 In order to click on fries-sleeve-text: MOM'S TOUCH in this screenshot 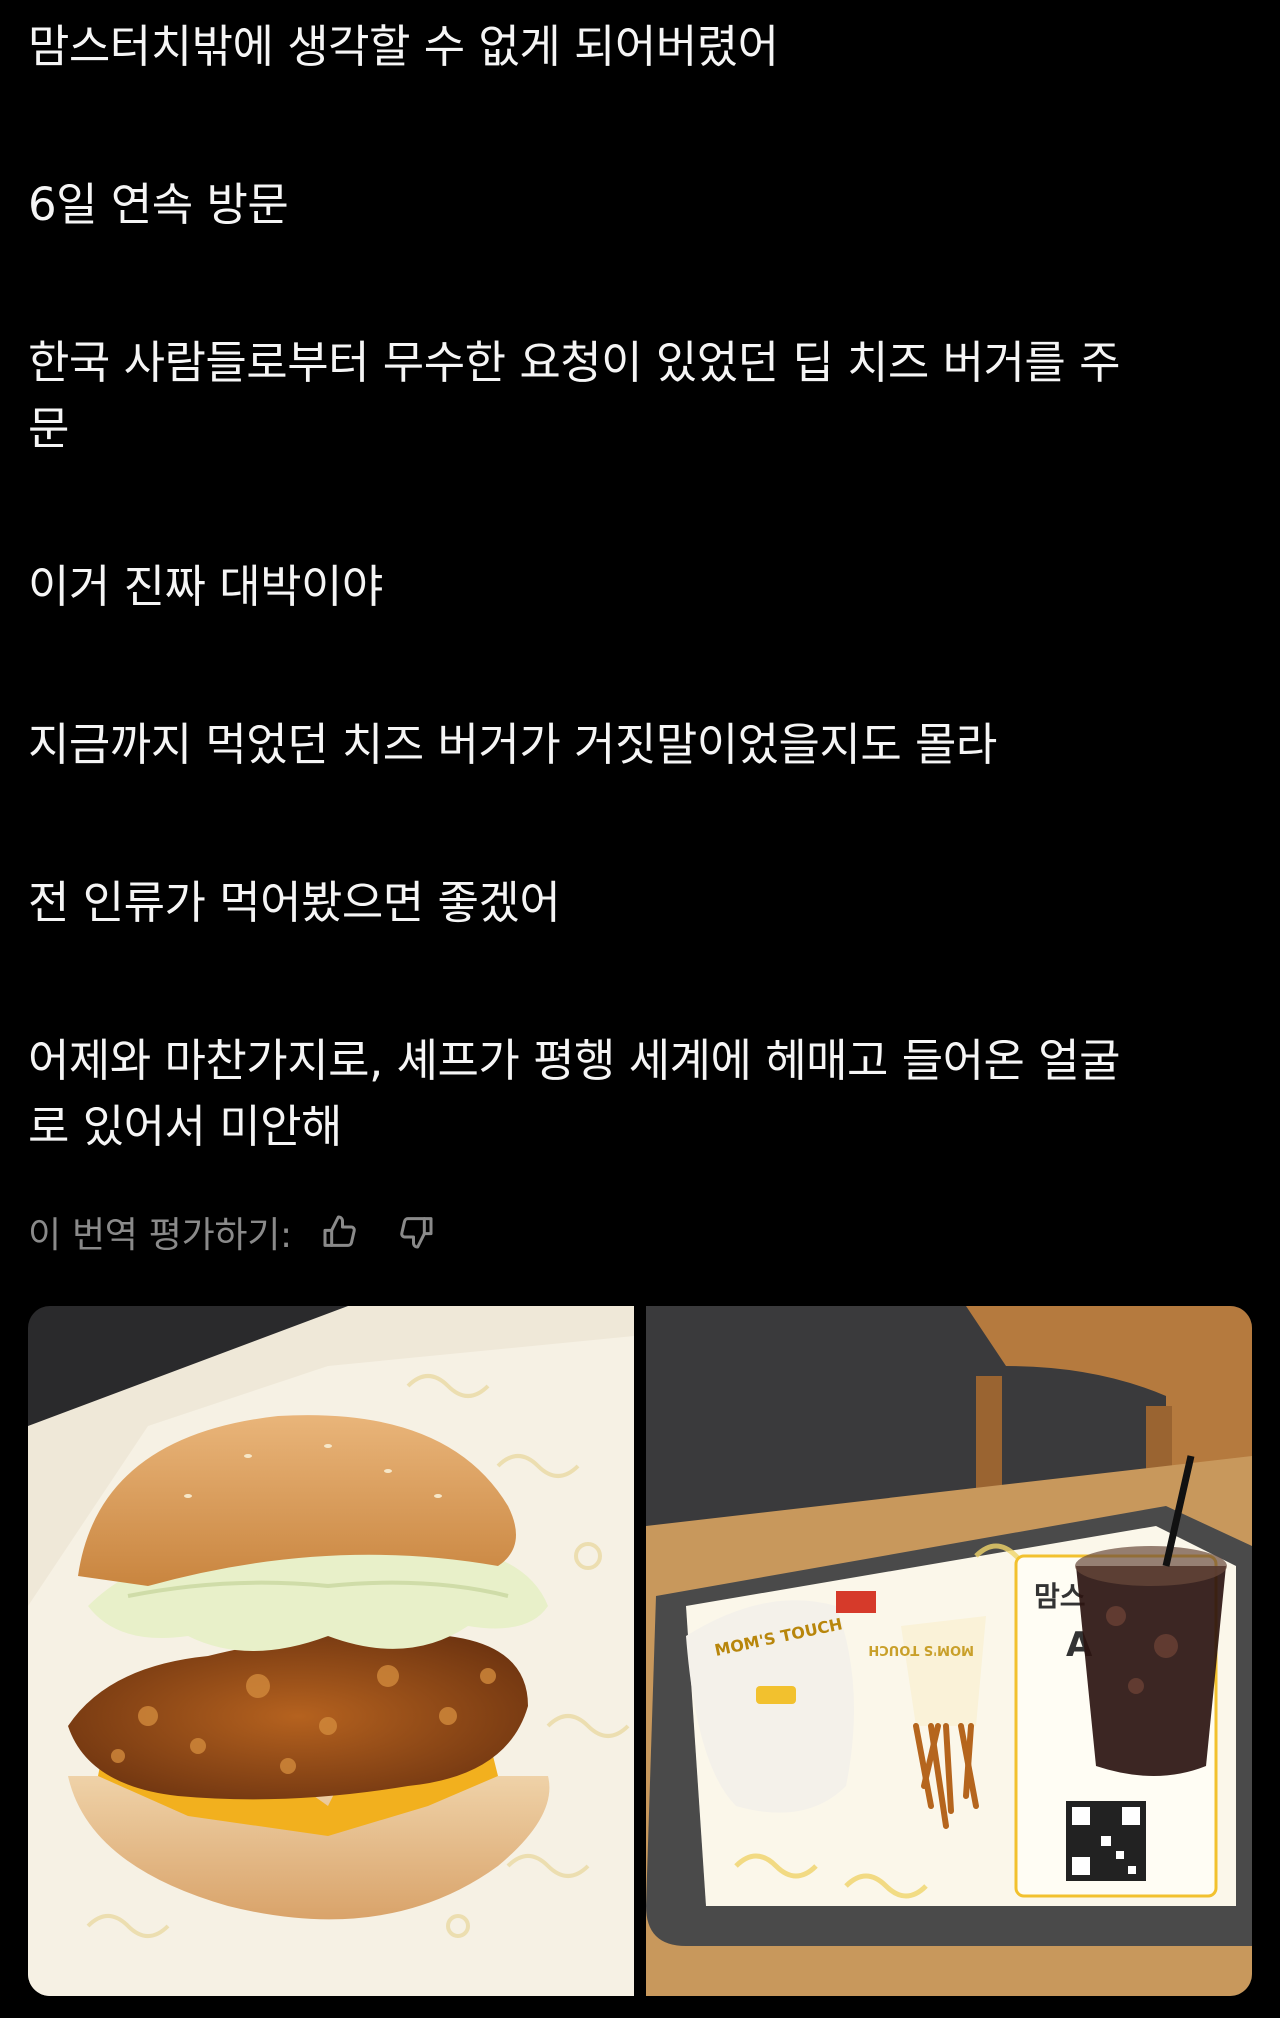, I will do `click(921, 1649)`.